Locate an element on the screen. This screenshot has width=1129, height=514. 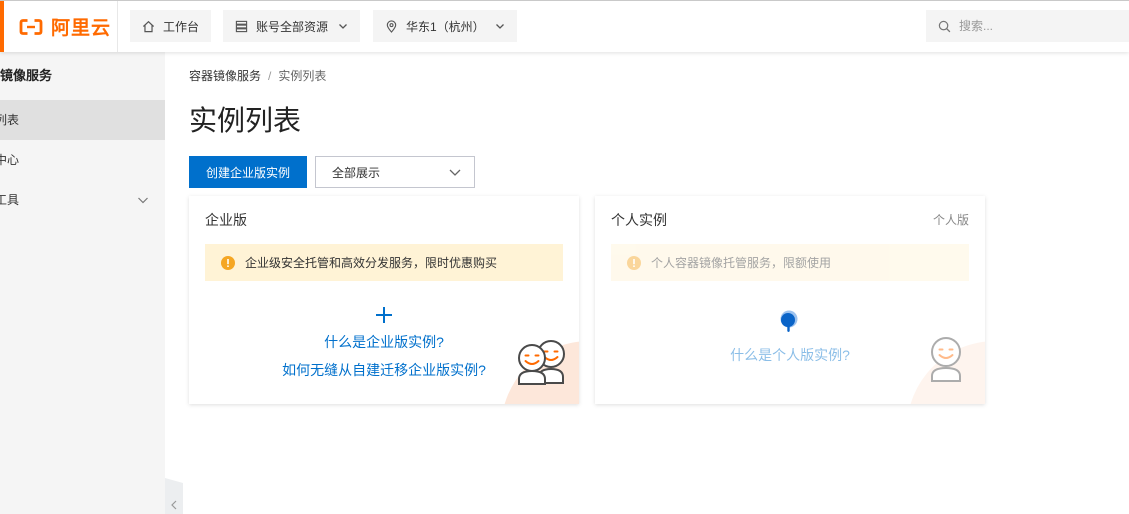
sidebar-item-label: 中心 is located at coordinates (10, 160).